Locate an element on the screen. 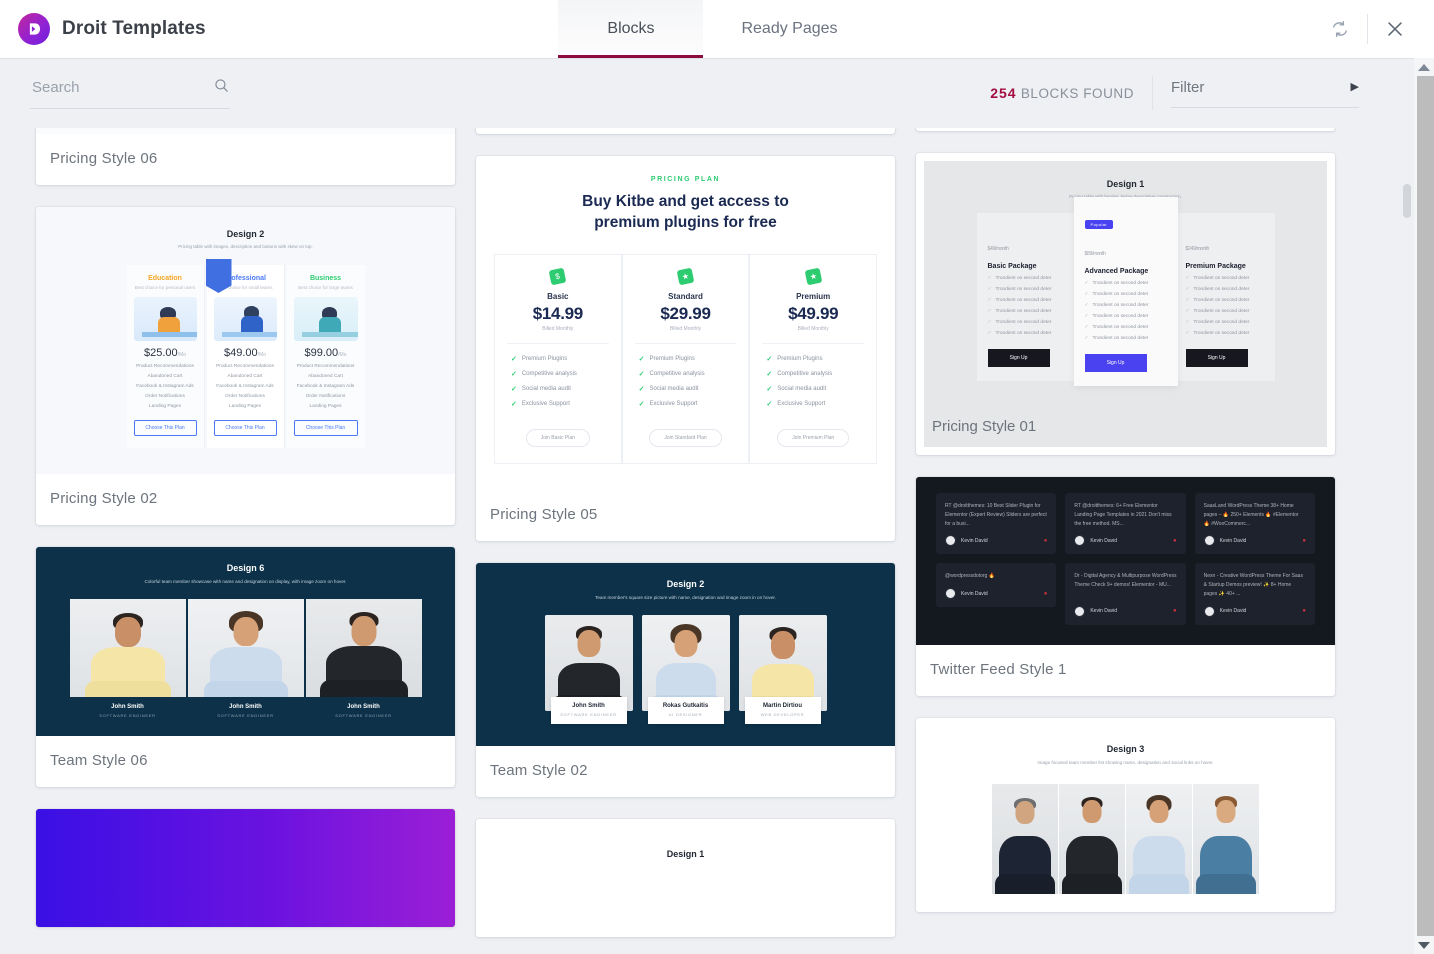  block-card-pricing-04: Pricing Style 04 is located at coordinates (1125, 129).